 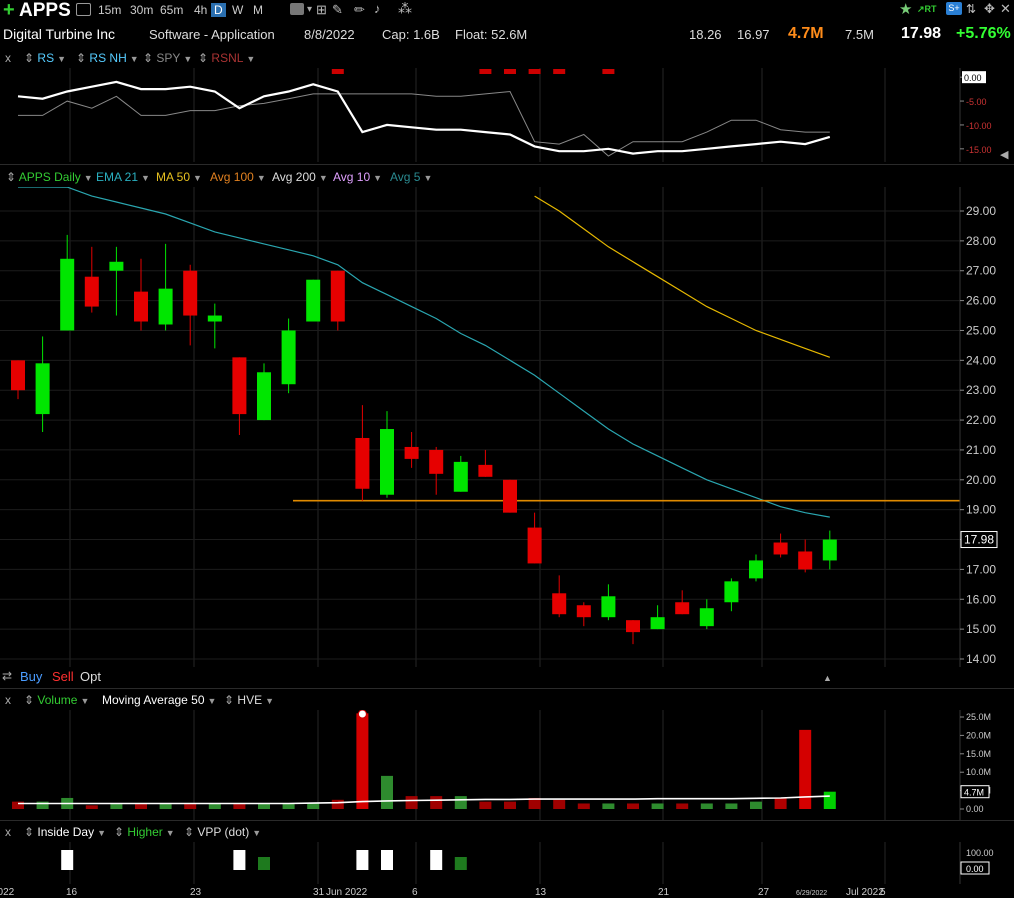 I want to click on hve-item: ⇕ HVE ▼, so click(x=249, y=700).